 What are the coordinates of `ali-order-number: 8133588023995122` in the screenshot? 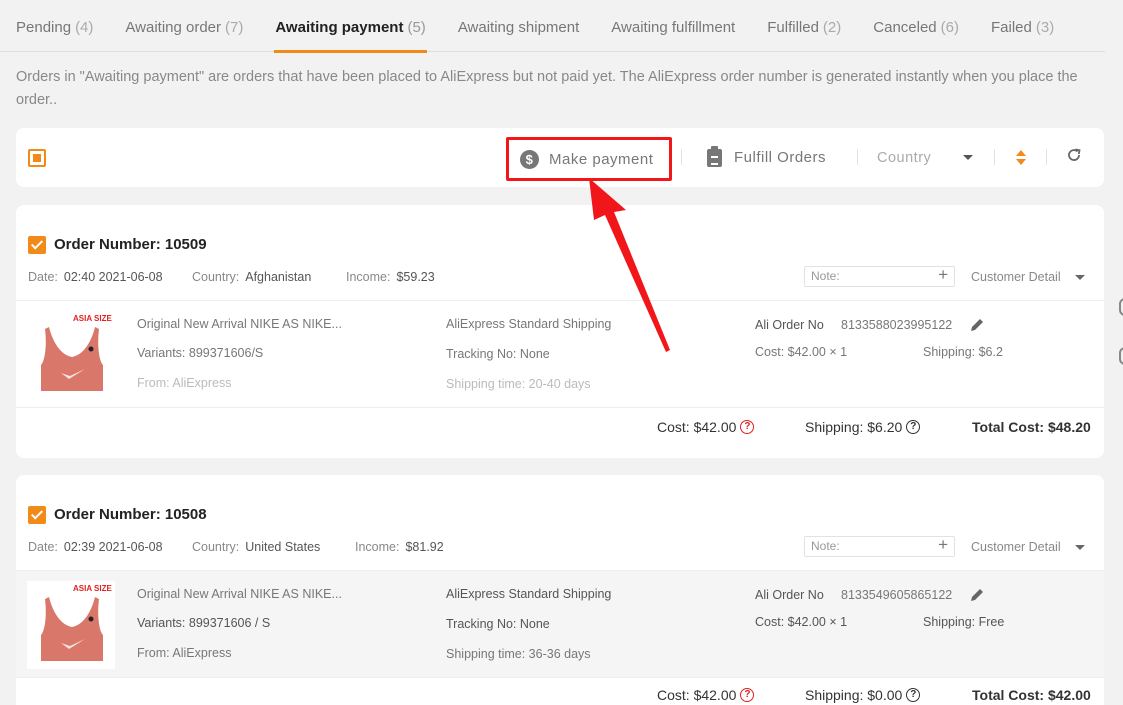 It's located at (897, 325).